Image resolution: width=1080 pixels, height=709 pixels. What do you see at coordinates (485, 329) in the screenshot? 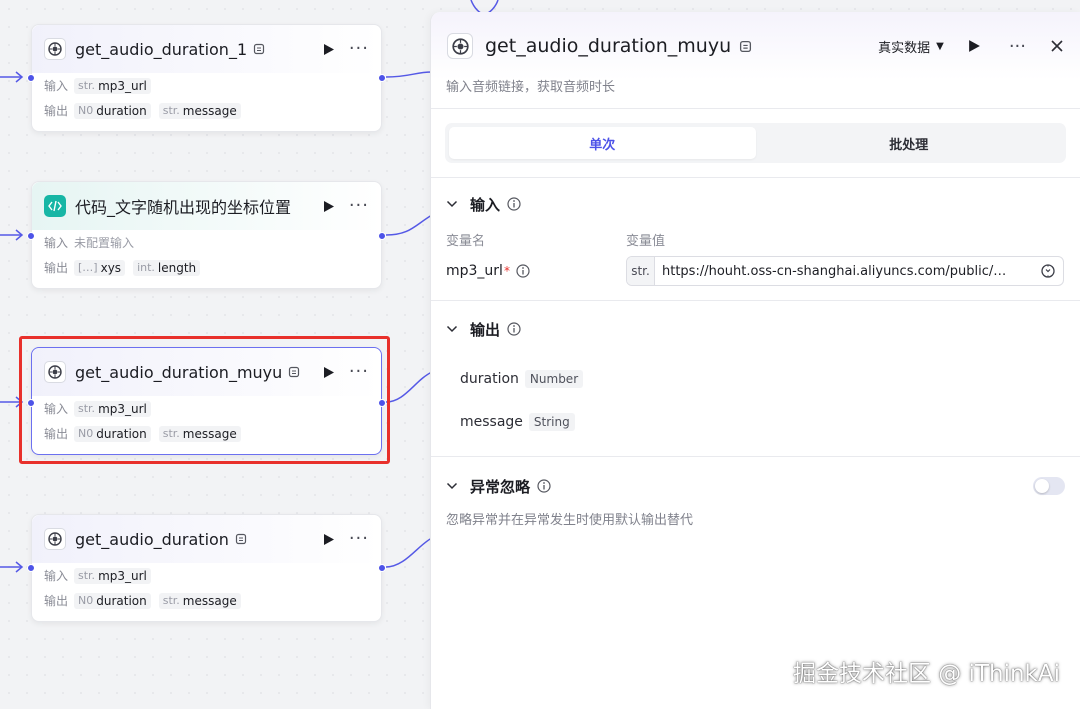
I see `output-section-title: 输出` at bounding box center [485, 329].